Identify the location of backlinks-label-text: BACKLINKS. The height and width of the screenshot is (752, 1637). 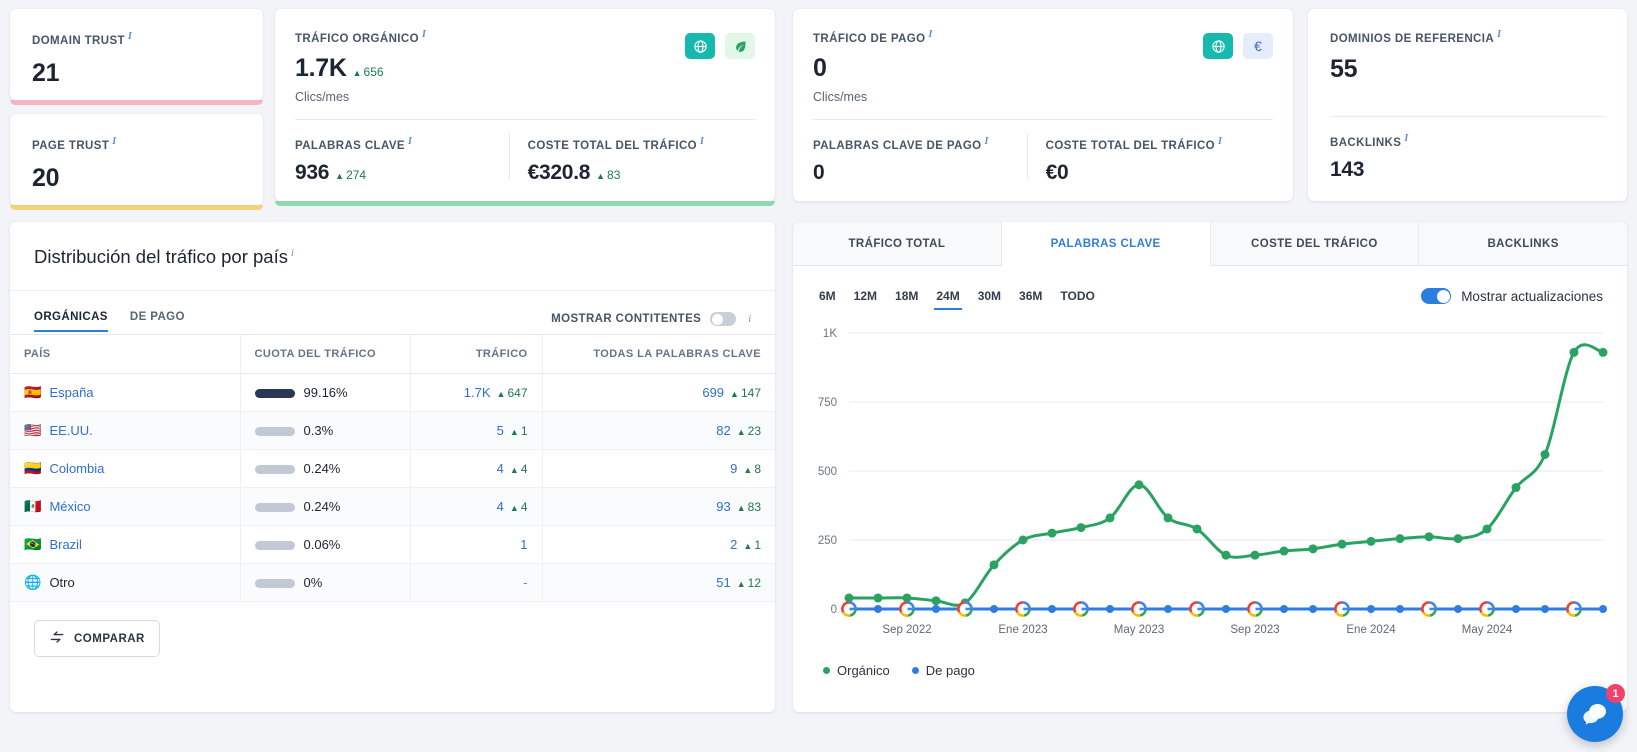
(1366, 142).